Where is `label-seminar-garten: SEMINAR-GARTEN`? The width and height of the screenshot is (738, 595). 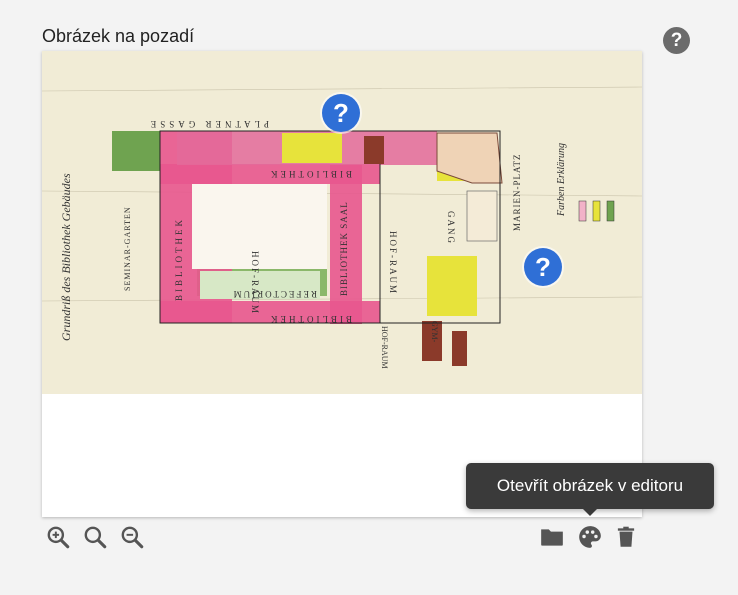 label-seminar-garten: SEMINAR-GARTEN is located at coordinates (127, 248).